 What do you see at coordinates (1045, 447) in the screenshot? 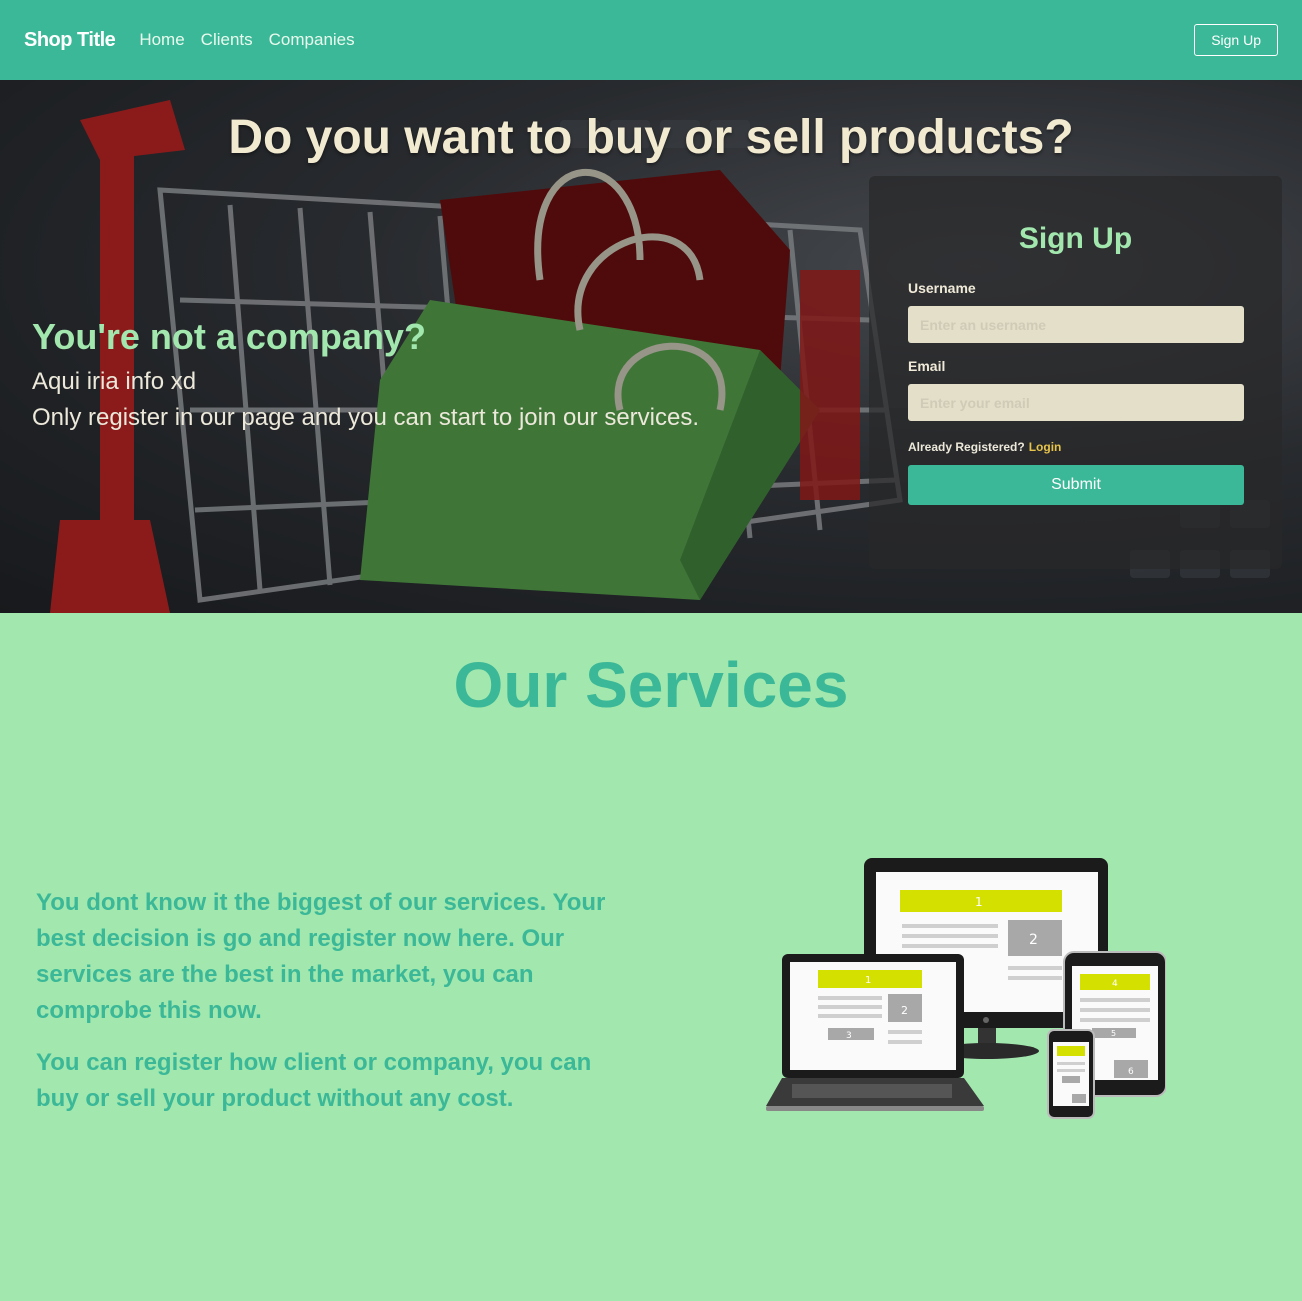
I see `login-link: Login` at bounding box center [1045, 447].